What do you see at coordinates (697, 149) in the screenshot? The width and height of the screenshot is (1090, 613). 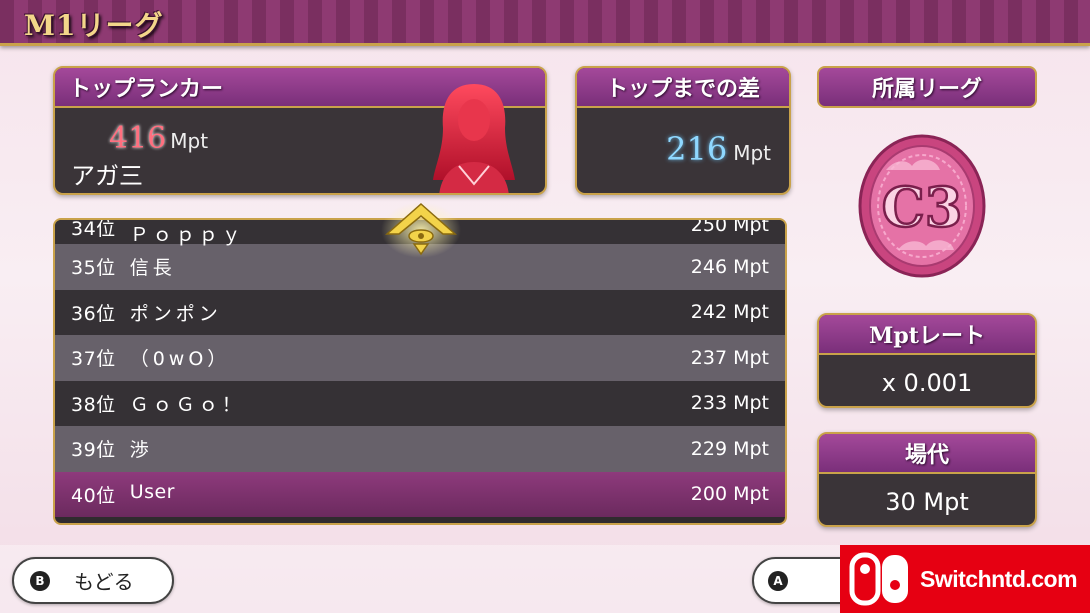 I see `gap-value-number: 216` at bounding box center [697, 149].